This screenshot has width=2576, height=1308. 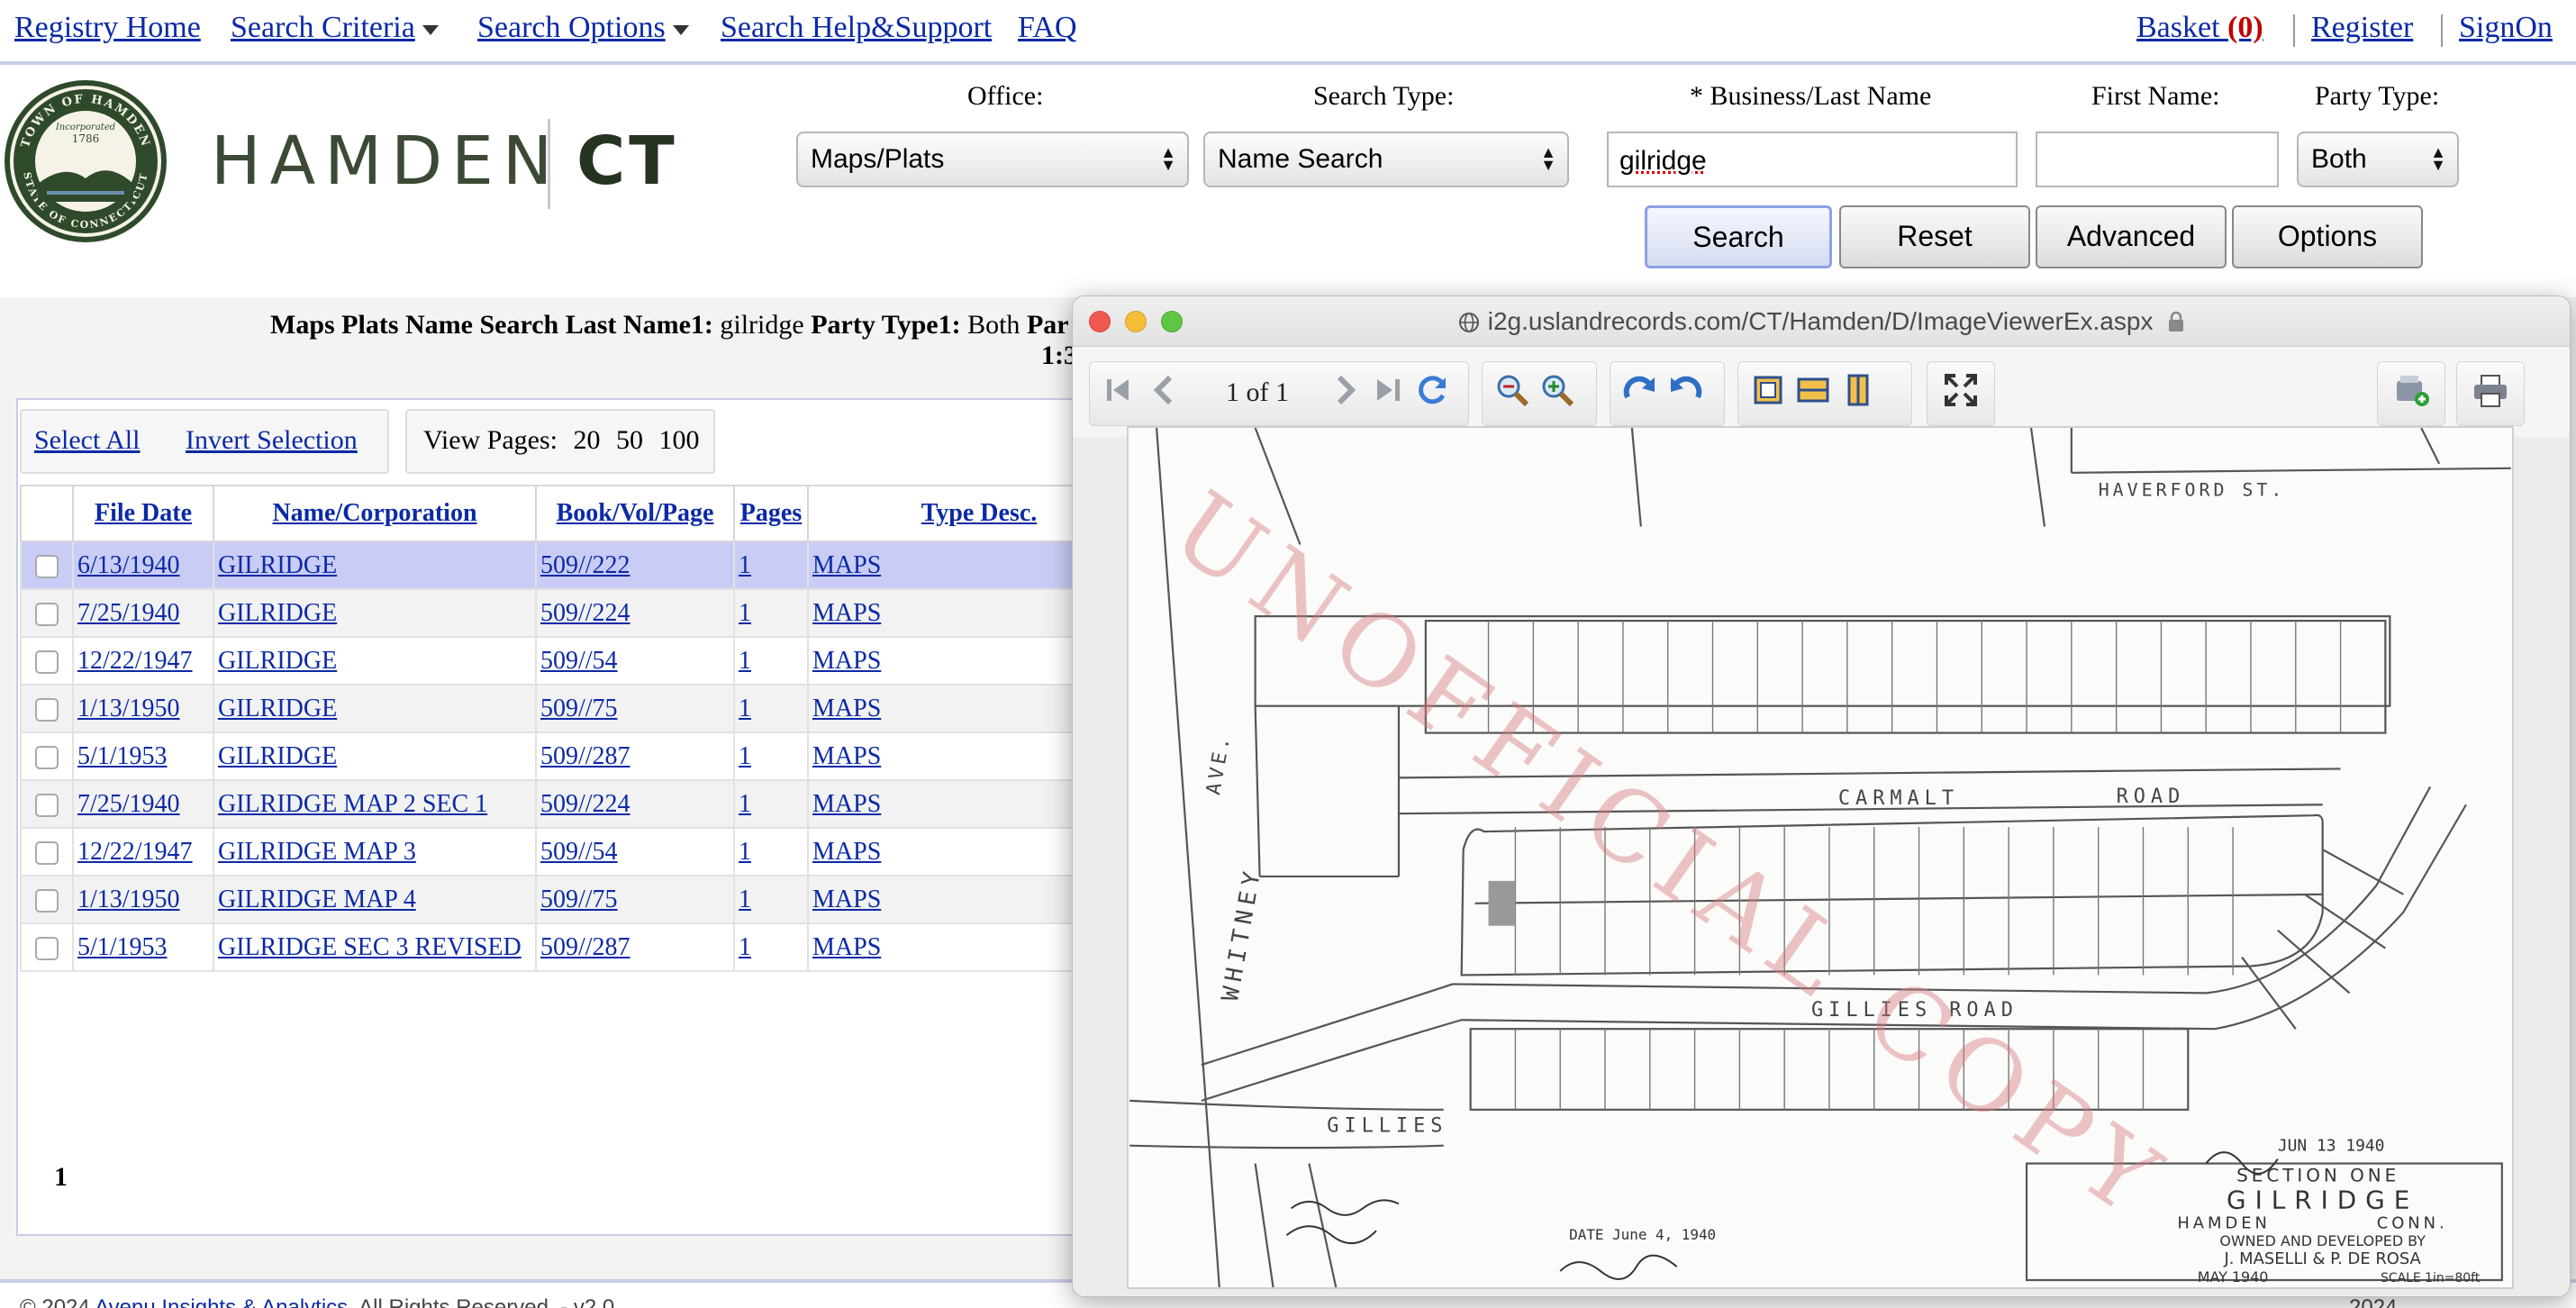 What do you see at coordinates (1858, 390) in the screenshot?
I see `fit-height-icon` at bounding box center [1858, 390].